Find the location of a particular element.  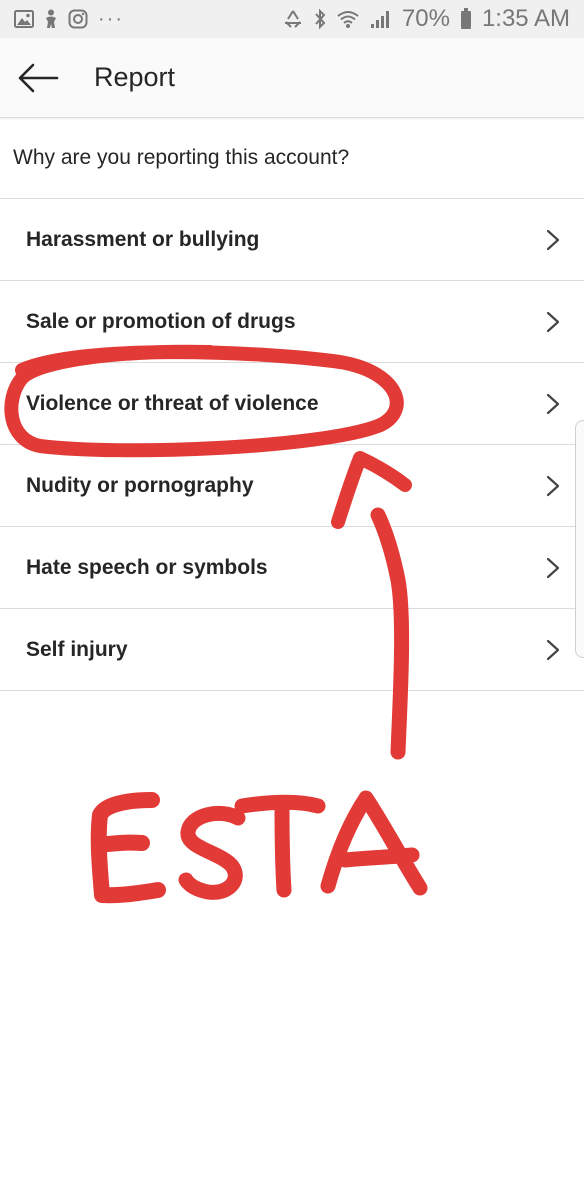

back-button is located at coordinates (39, 78).